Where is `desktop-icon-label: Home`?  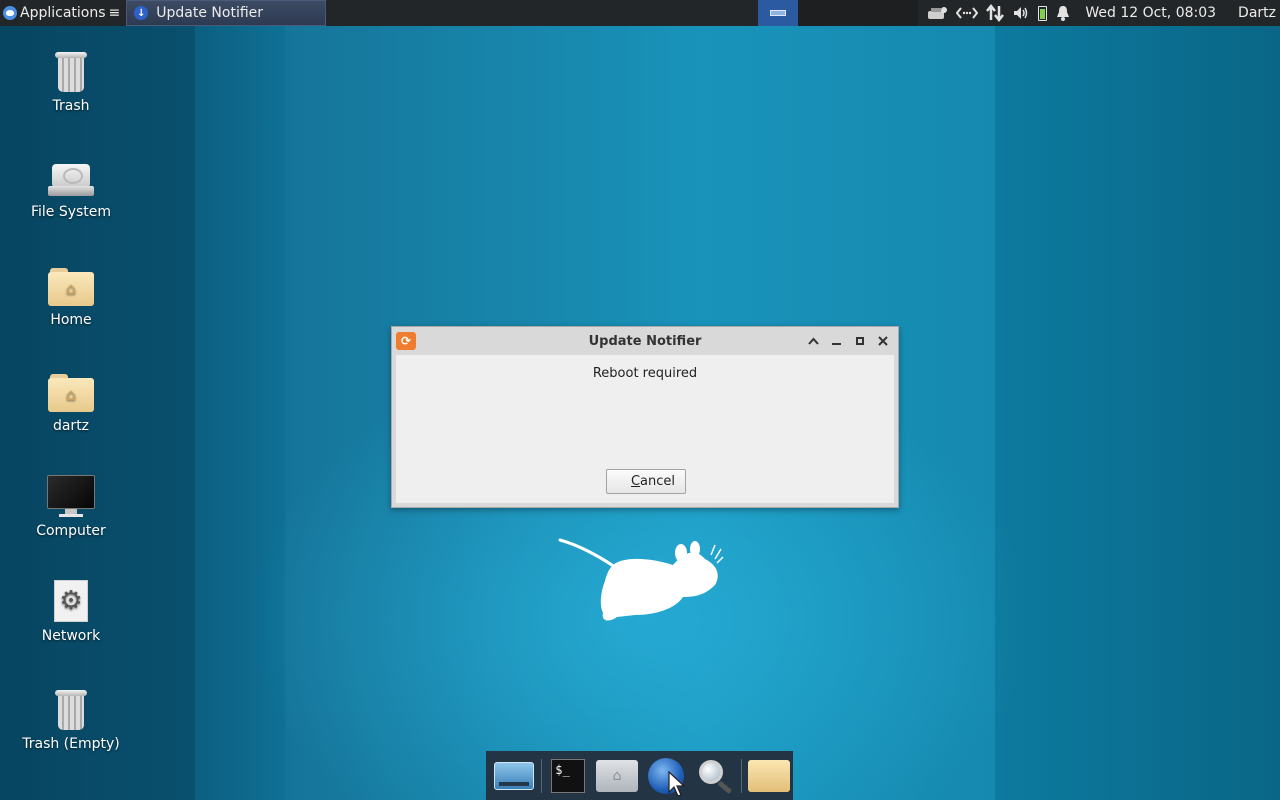
desktop-icon-label: Home is located at coordinates (71, 320).